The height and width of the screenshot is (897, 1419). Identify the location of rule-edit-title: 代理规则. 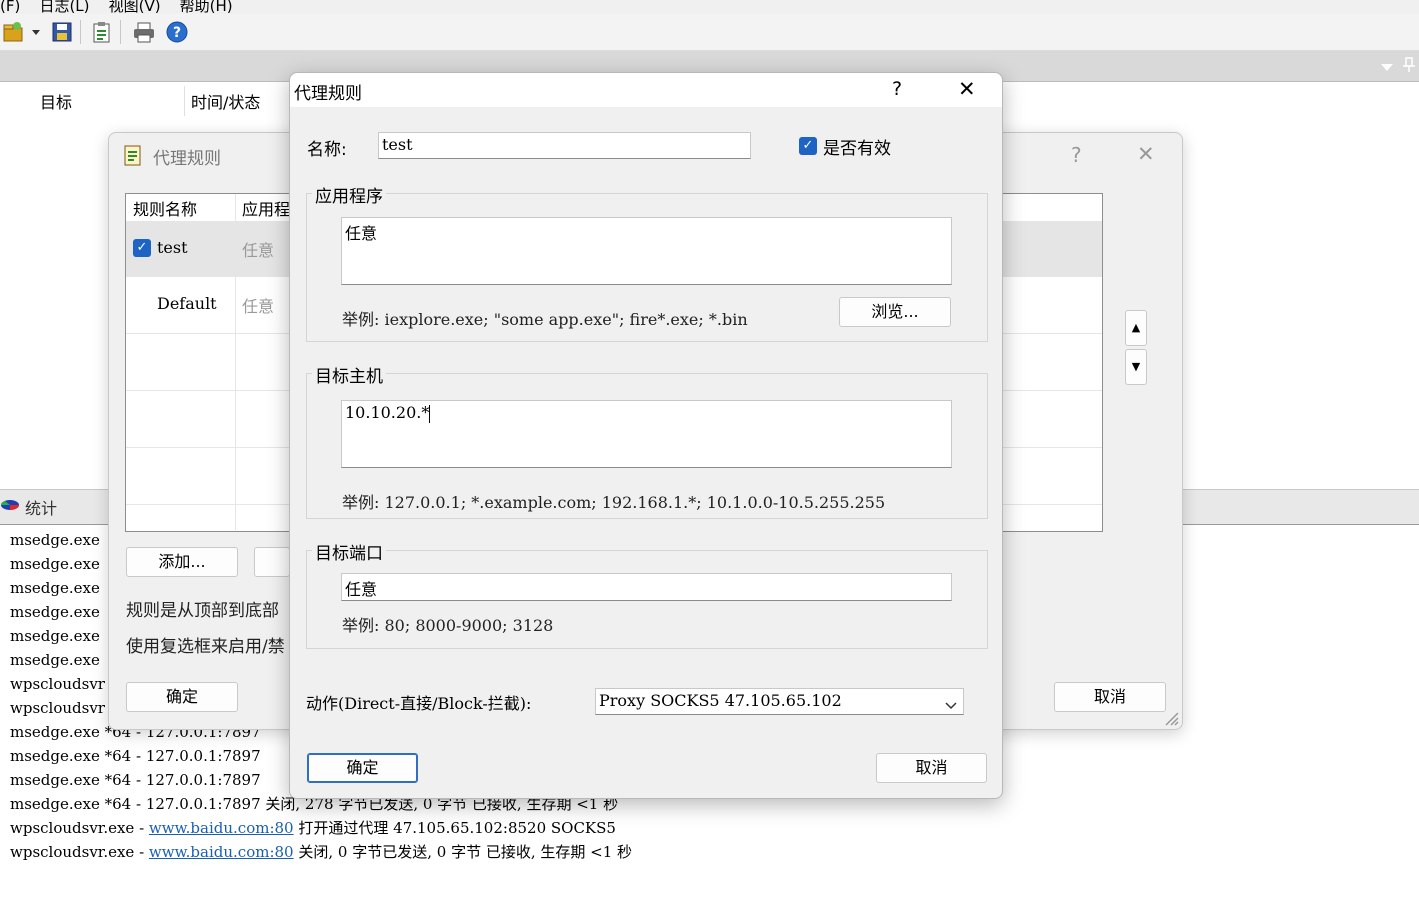
(328, 94).